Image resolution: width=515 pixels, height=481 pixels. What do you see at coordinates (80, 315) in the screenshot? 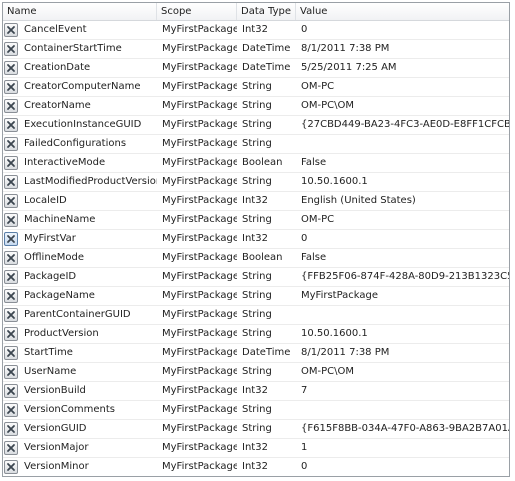
I see `name-cell: ParentContainerGUID` at bounding box center [80, 315].